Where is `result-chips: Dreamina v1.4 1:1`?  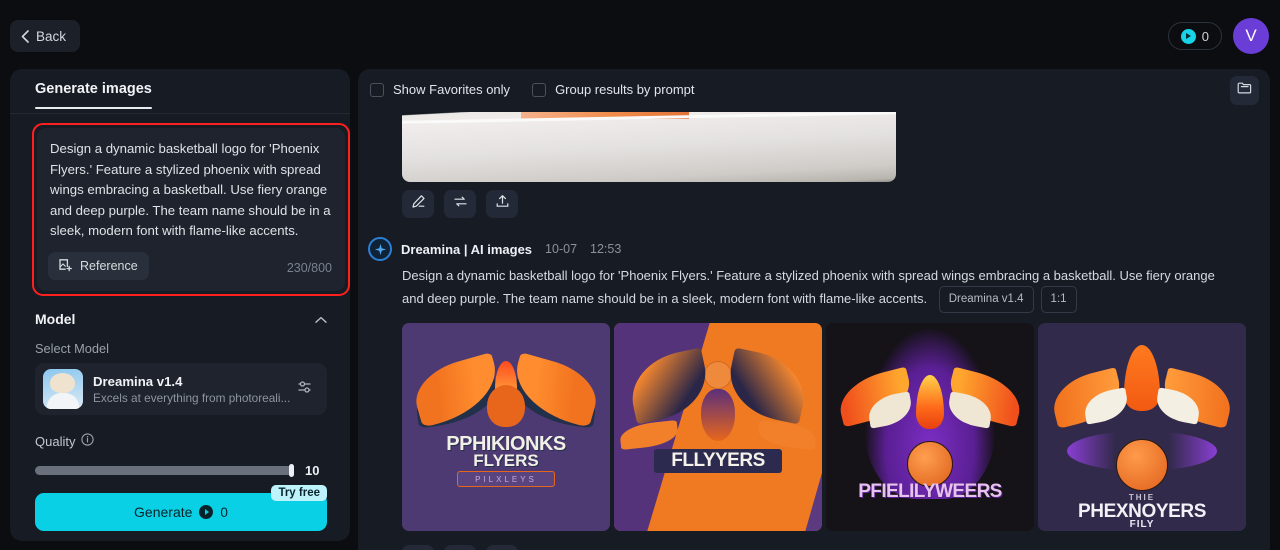
result-chips: Dreamina v1.4 1:1 is located at coordinates (1007, 299).